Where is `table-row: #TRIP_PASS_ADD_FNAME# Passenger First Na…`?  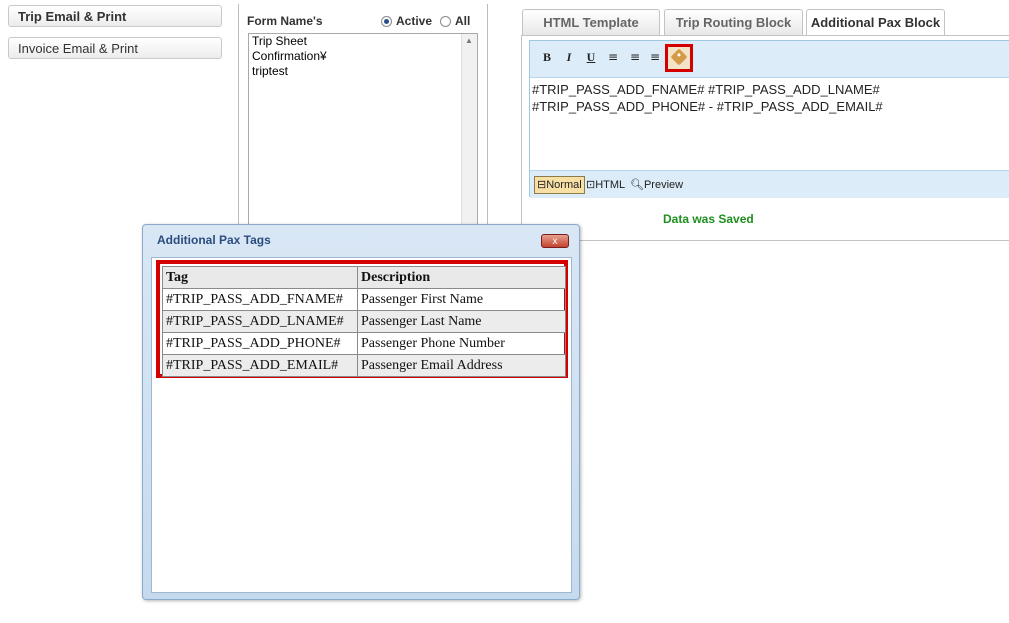 table-row: #TRIP_PASS_ADD_FNAME# Passenger First Na… is located at coordinates (364, 299).